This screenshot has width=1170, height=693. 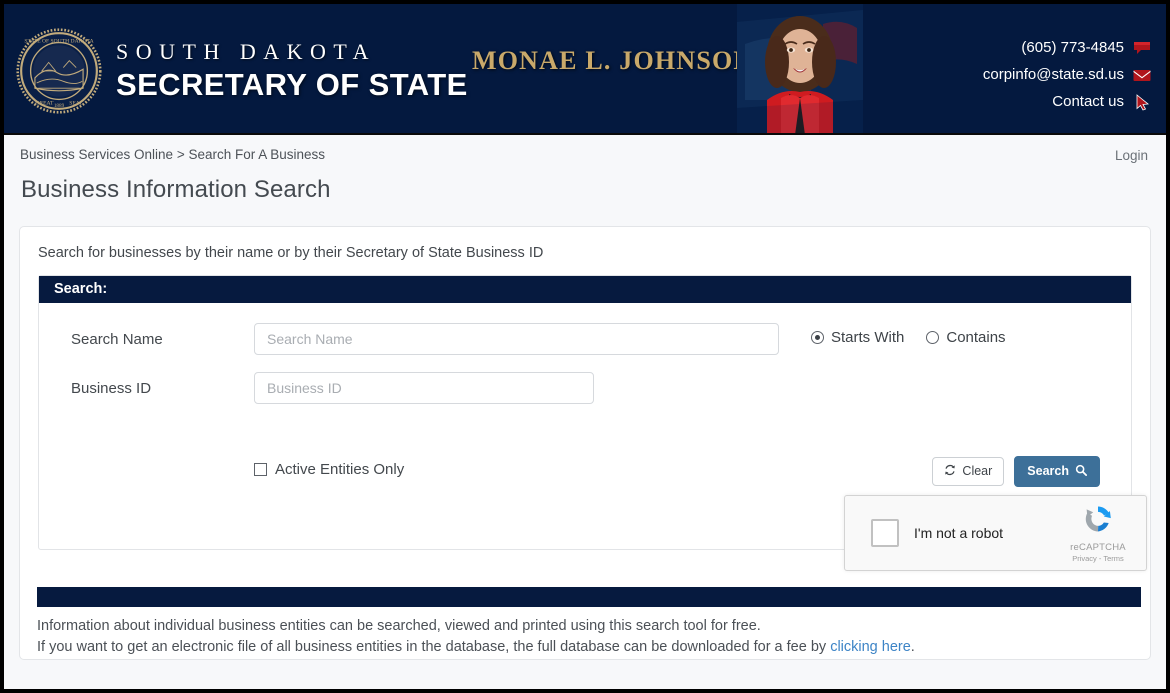 What do you see at coordinates (959, 533) in the screenshot?
I see `recaptcha-label: I'm not a robot` at bounding box center [959, 533].